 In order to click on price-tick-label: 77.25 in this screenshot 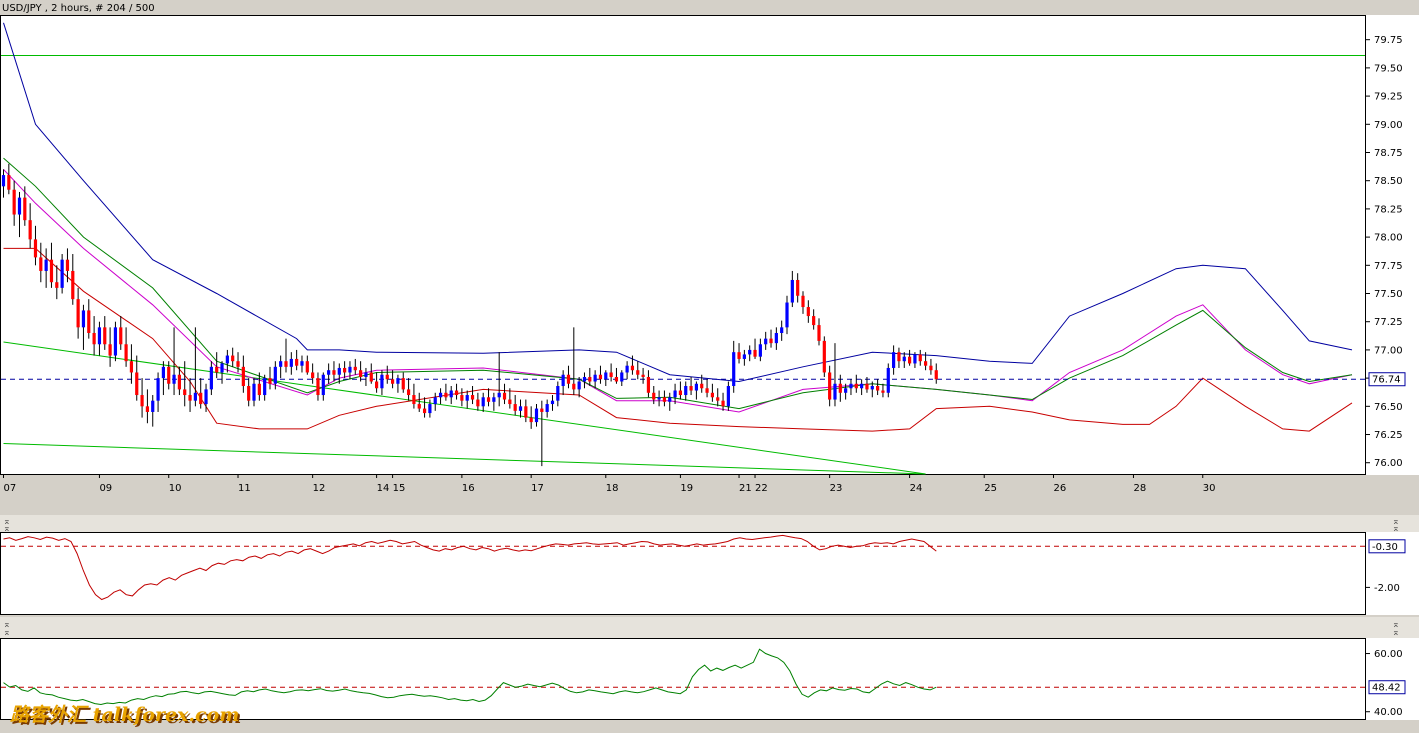, I will do `click(1388, 322)`.